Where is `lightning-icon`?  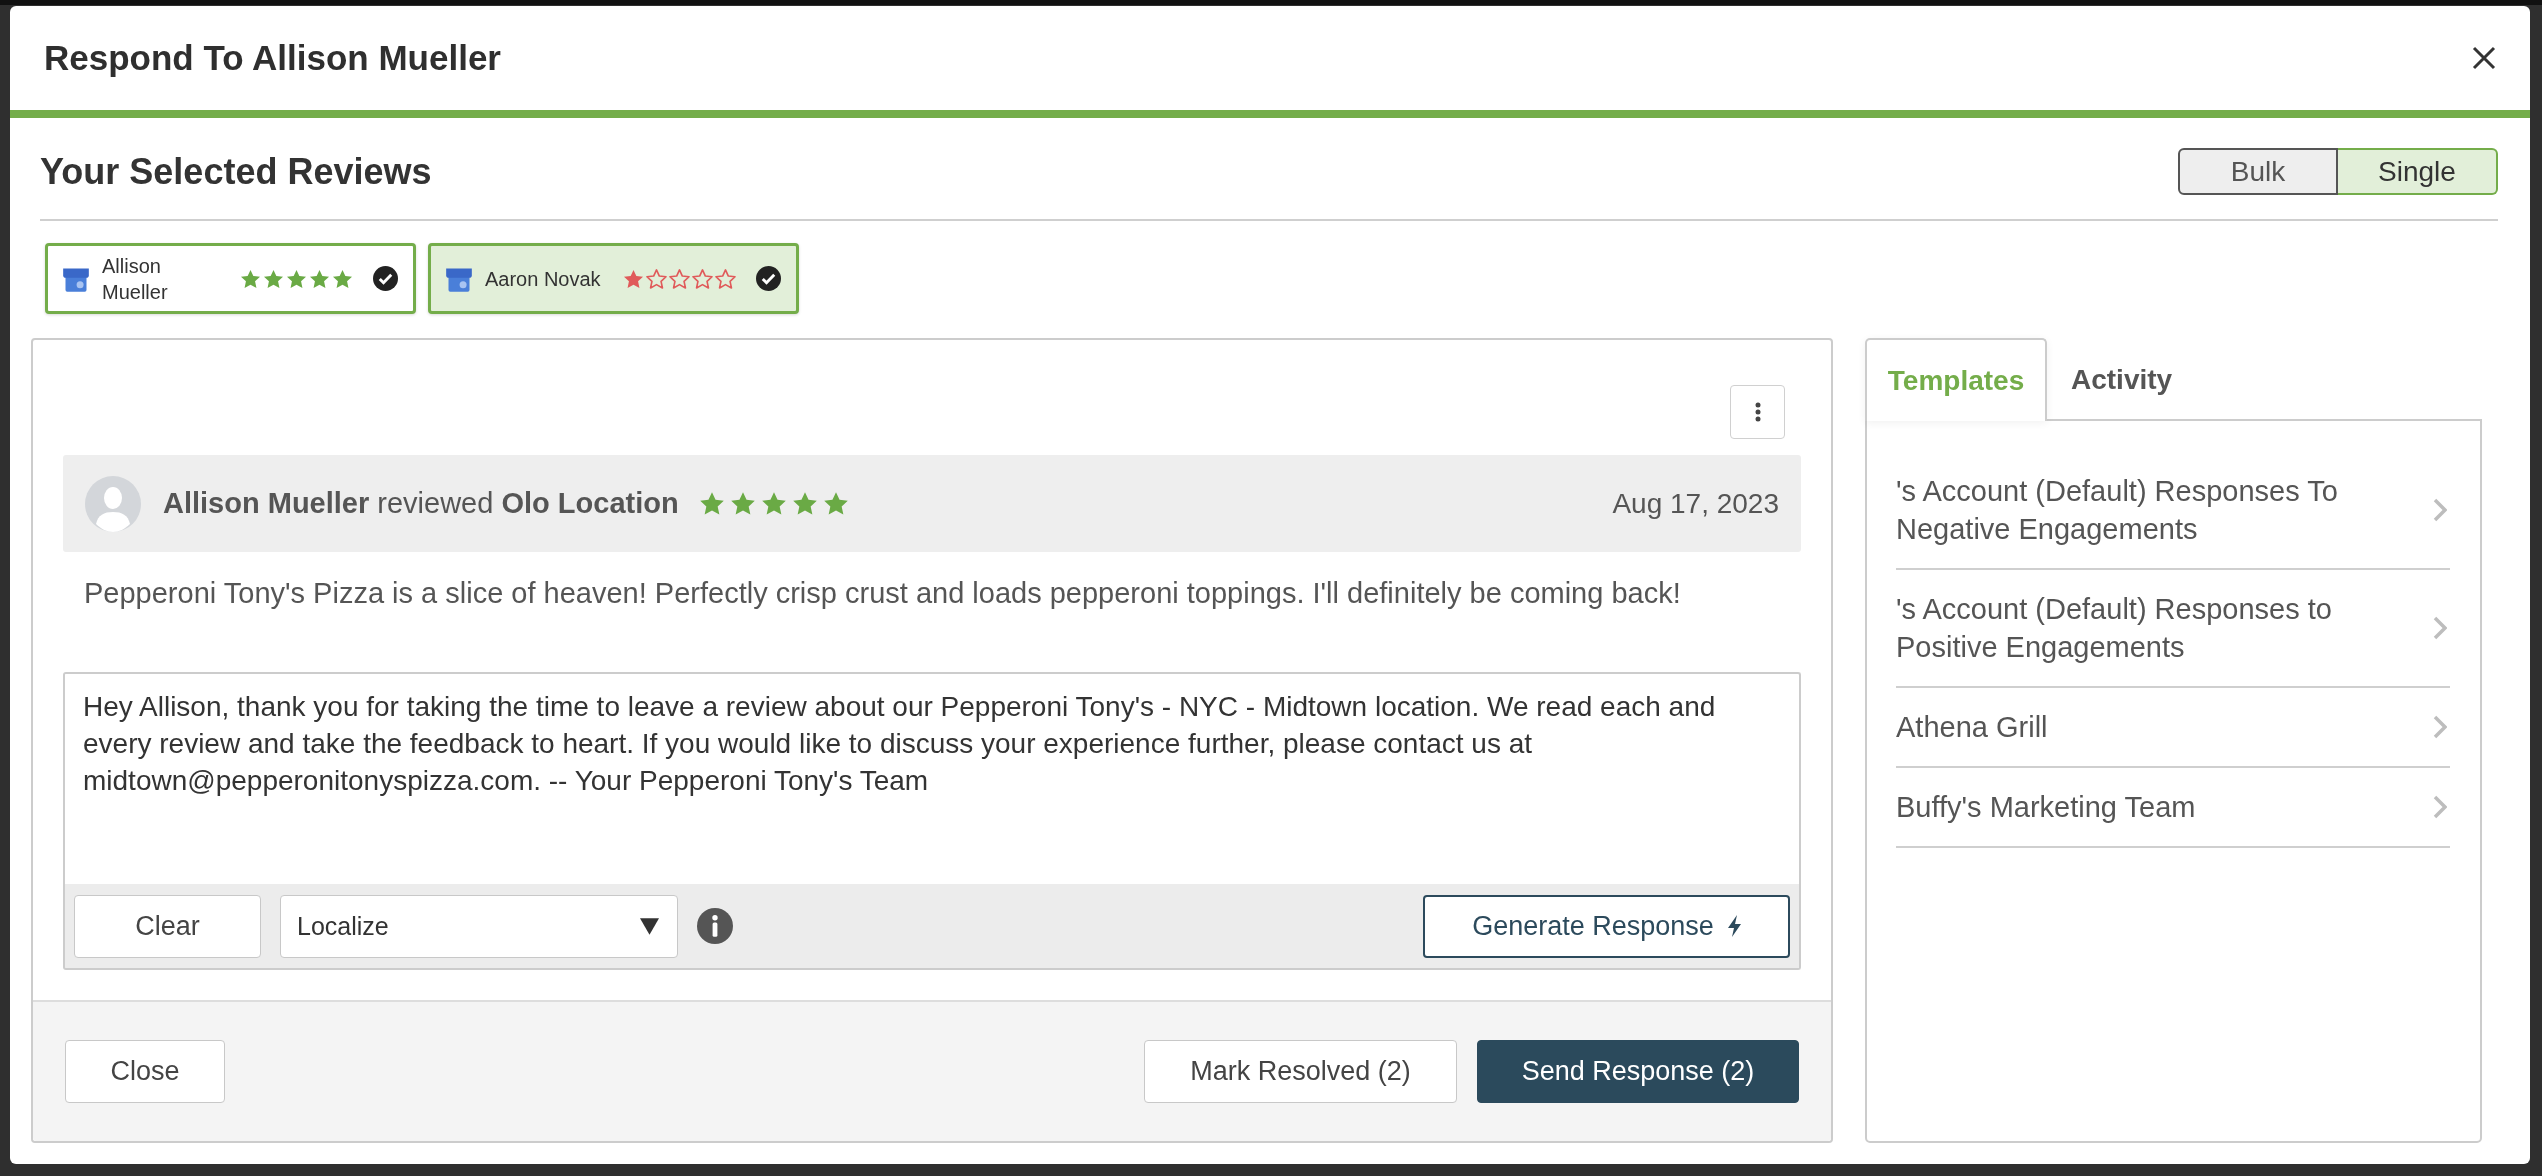 lightning-icon is located at coordinates (1734, 926).